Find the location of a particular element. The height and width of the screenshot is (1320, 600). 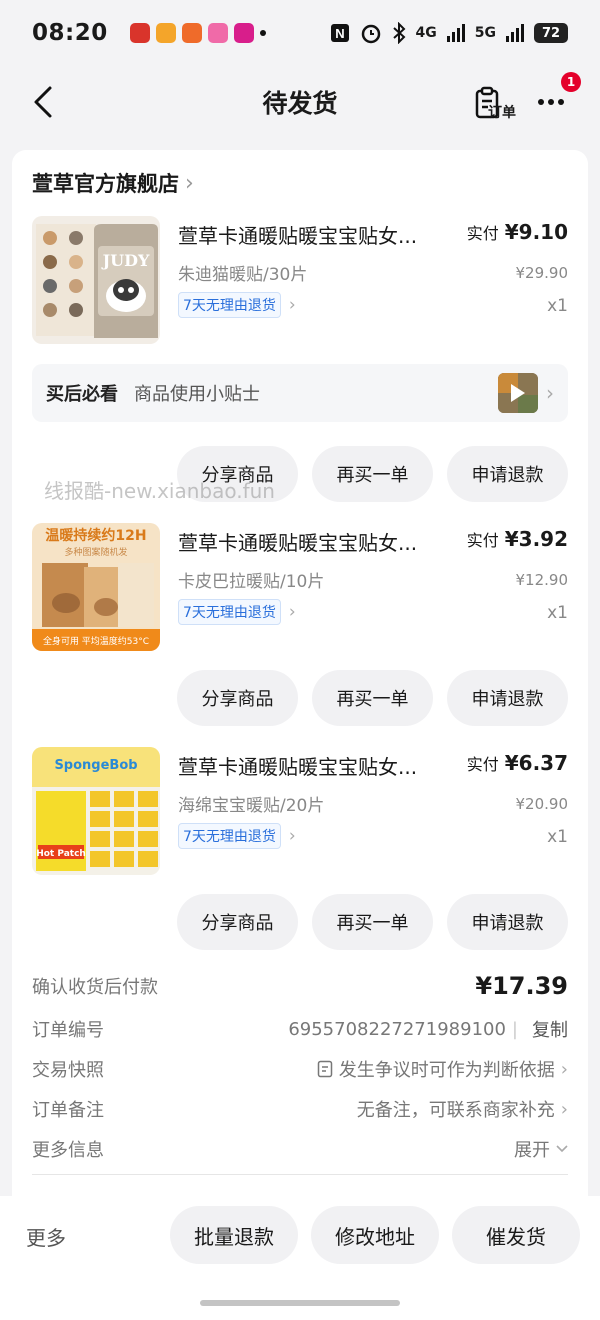

svg-text: 全身可用 平均温度约53°C is located at coordinates (96, 641).